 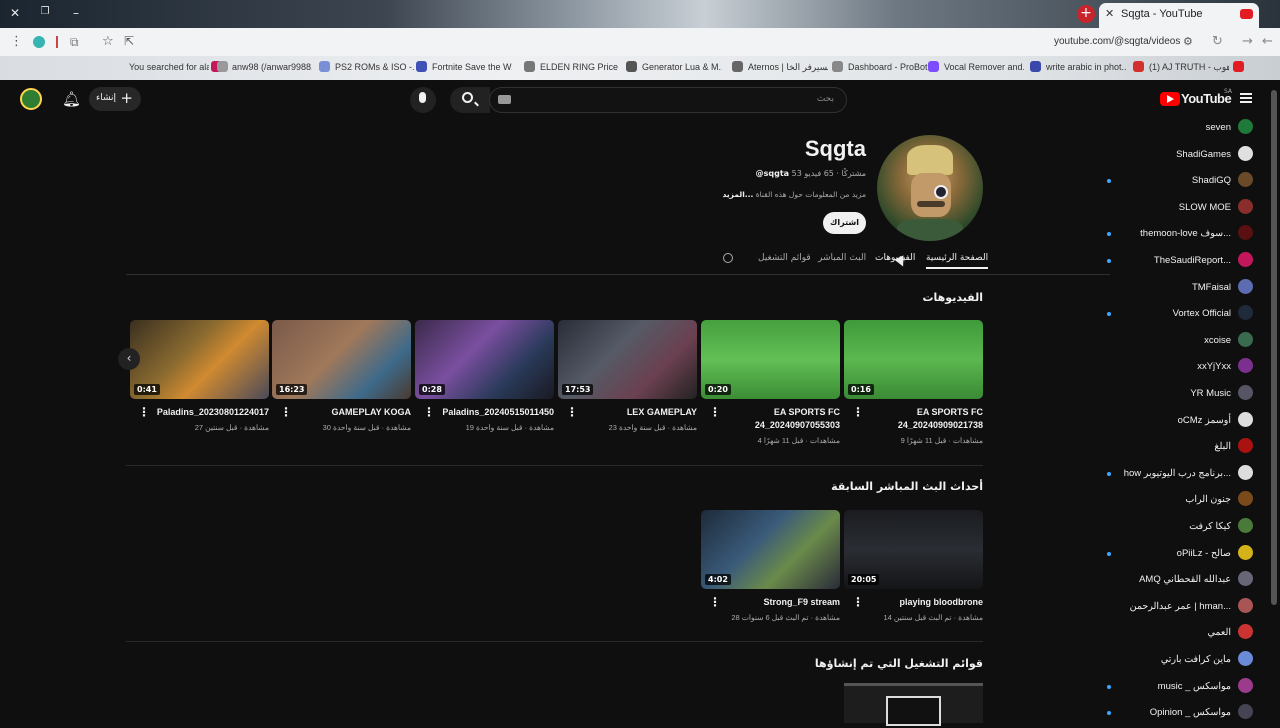 I want to click on channel-search-icon, so click(x=728, y=258).